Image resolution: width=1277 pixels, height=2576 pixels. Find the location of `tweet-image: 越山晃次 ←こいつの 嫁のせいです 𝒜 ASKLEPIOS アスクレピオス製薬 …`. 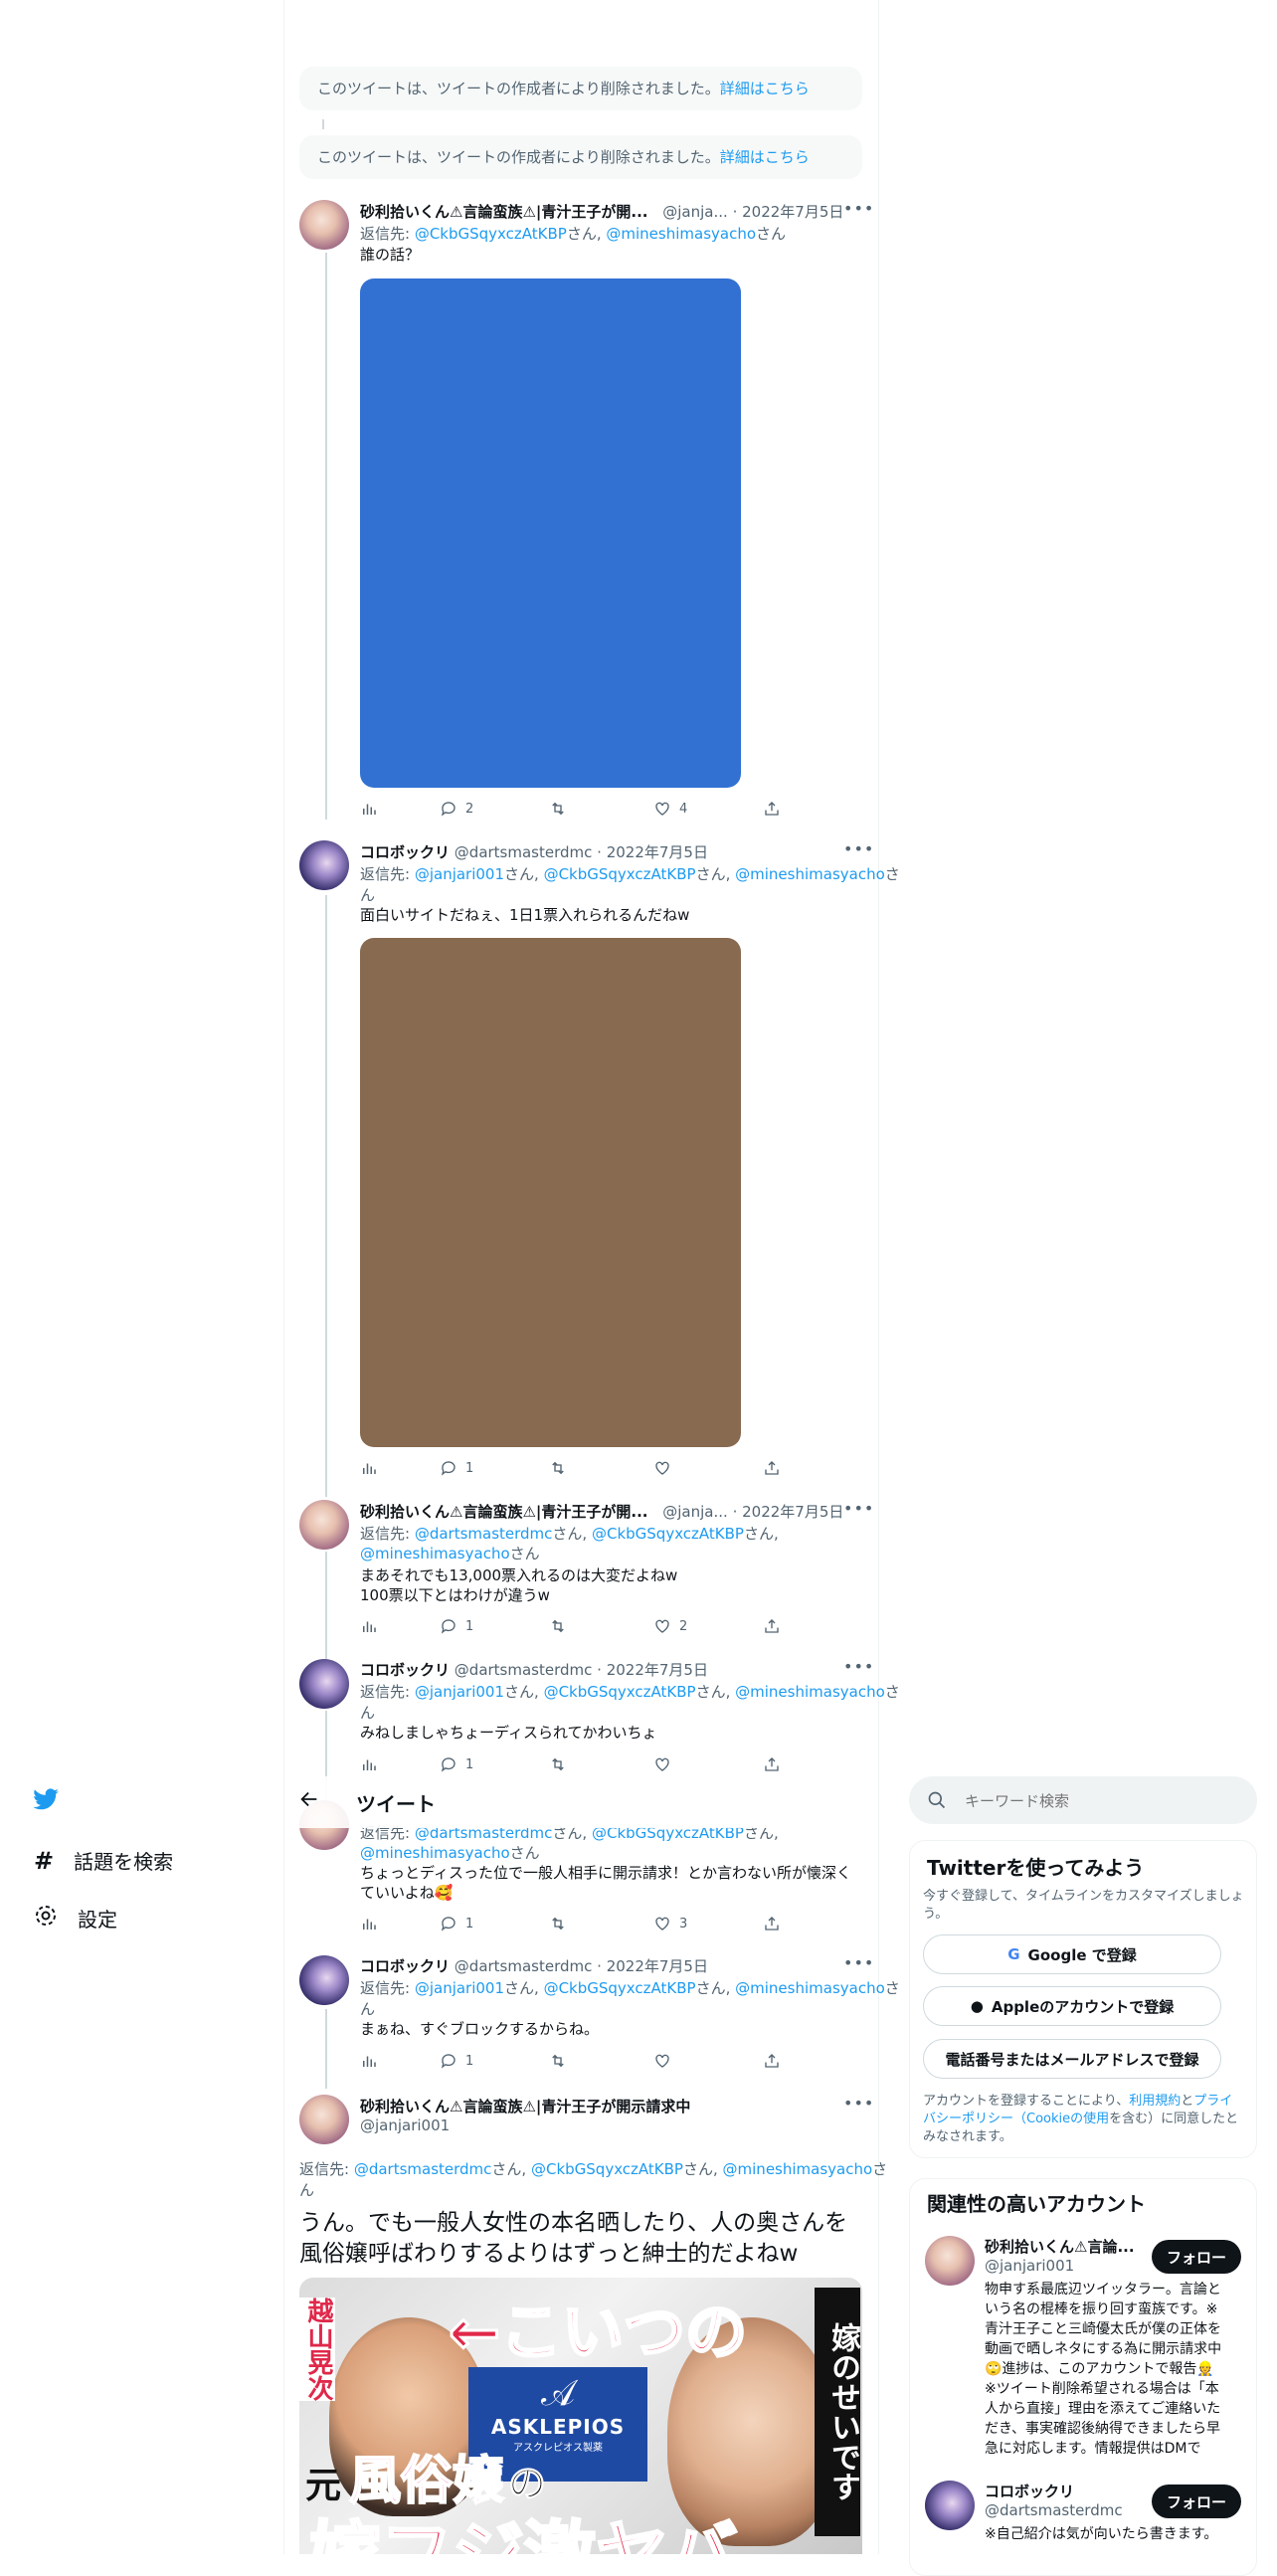

tweet-image: 越山晃次 ←こいつの 嫁のせいです 𝒜 ASKLEPIOS アスクレピオス製薬 … is located at coordinates (580, 2416).